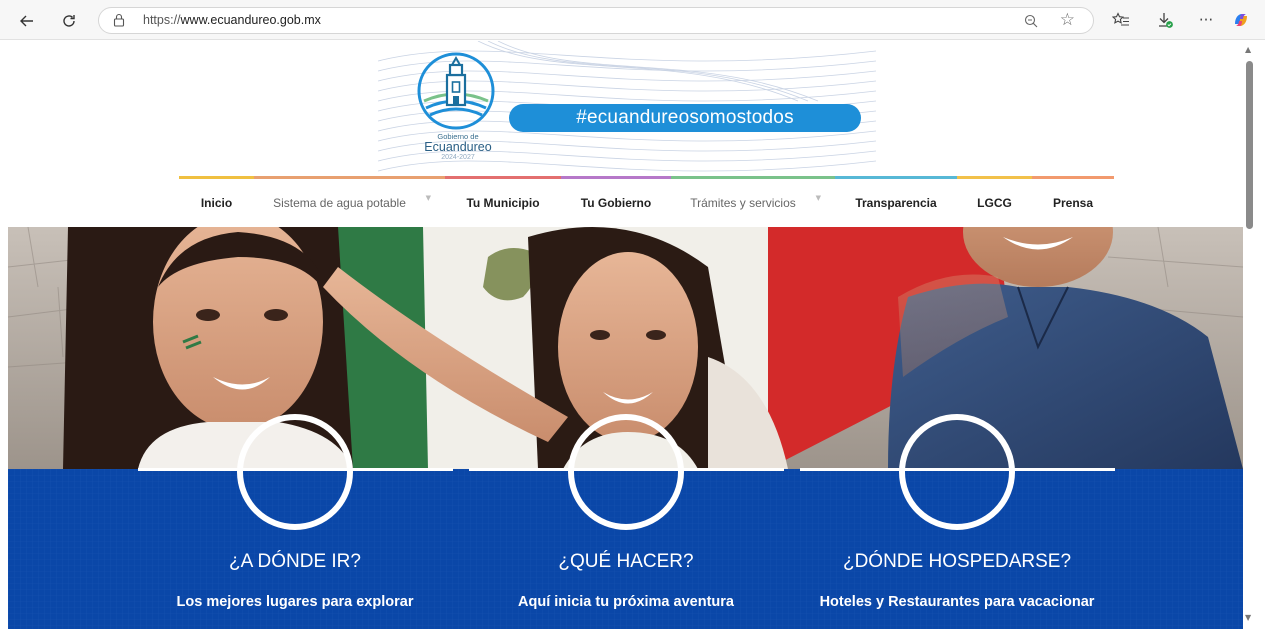 Image resolution: width=1265 pixels, height=629 pixels. What do you see at coordinates (339, 202) in the screenshot?
I see `menu-label: Sistema de agua potable` at bounding box center [339, 202].